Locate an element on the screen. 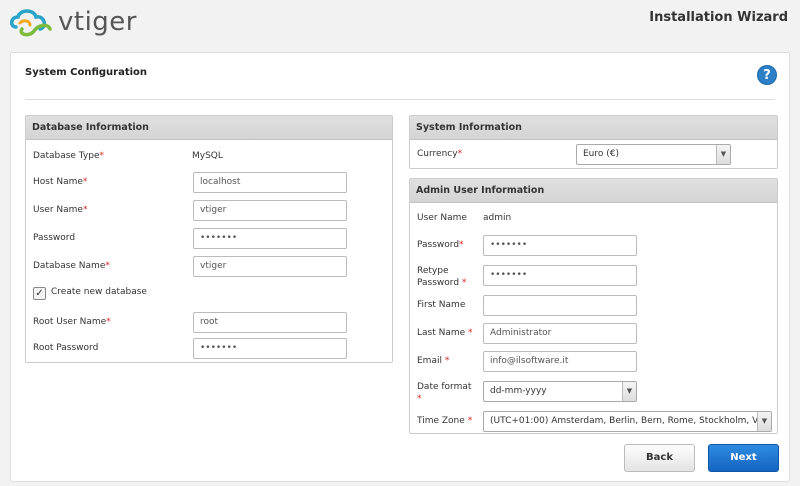  database-panel-header: Database Information is located at coordinates (209, 128).